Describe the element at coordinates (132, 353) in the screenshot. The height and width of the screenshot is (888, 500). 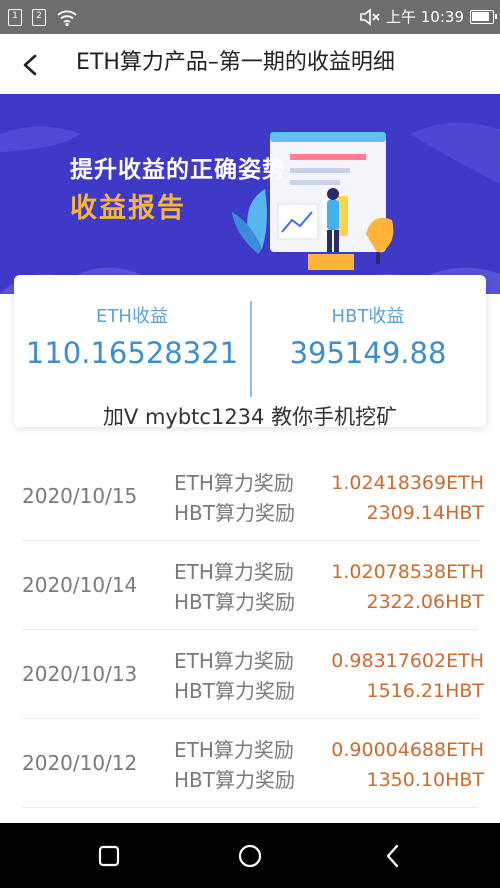
I see `eth-earnings-value: 110.16528321` at that location.